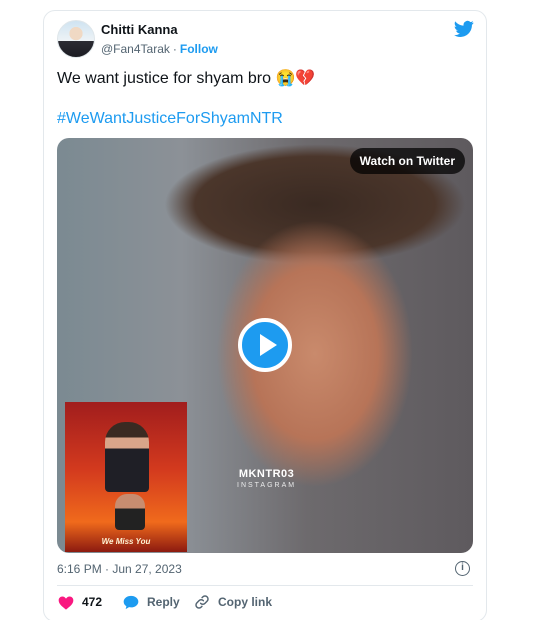 The width and height of the screenshot is (555, 620). I want to click on author-name: Chitti Kanna, so click(139, 29).